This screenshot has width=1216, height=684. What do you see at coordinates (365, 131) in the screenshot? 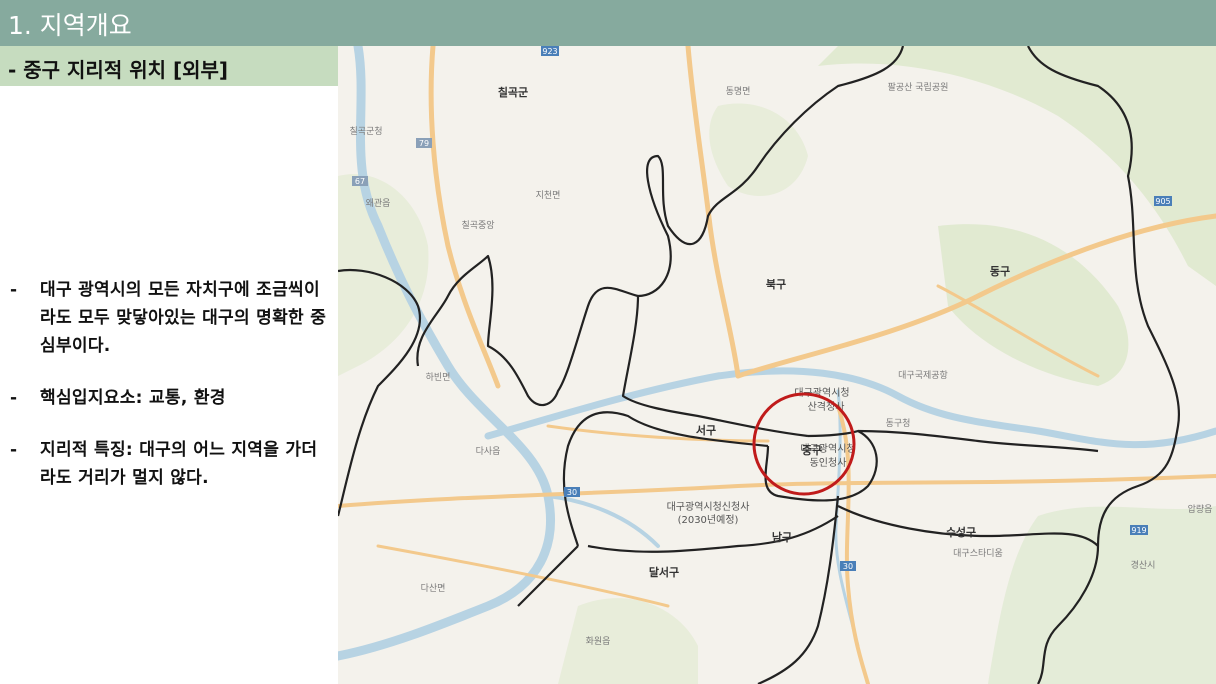
I see `place-chilgok-office: 칠곡군청` at bounding box center [365, 131].